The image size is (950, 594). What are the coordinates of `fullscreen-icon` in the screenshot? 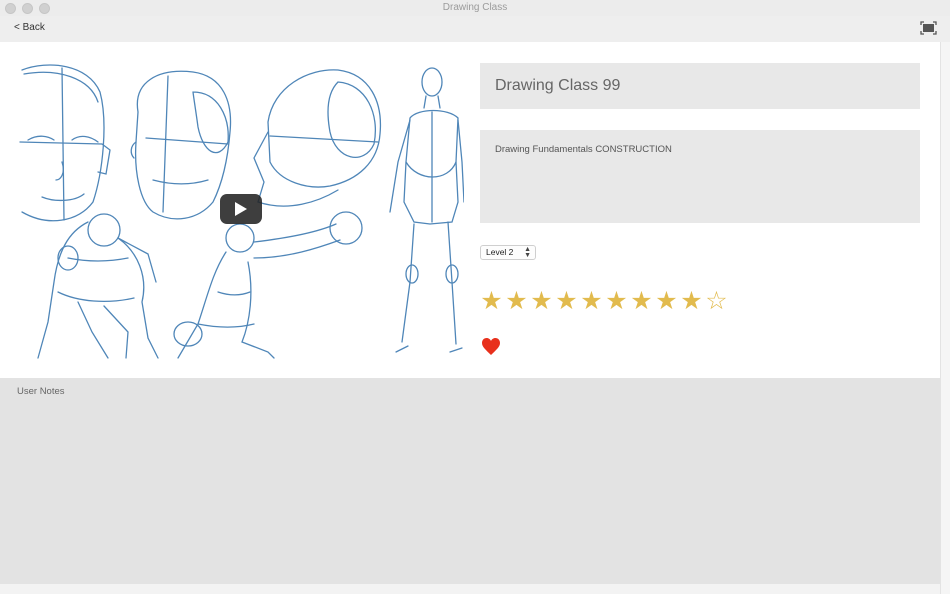 It's located at (928, 28).